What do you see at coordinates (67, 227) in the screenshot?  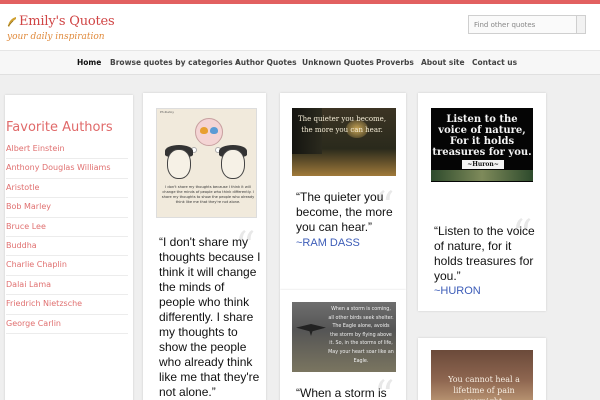 I see `author-link: Bruce Lee` at bounding box center [67, 227].